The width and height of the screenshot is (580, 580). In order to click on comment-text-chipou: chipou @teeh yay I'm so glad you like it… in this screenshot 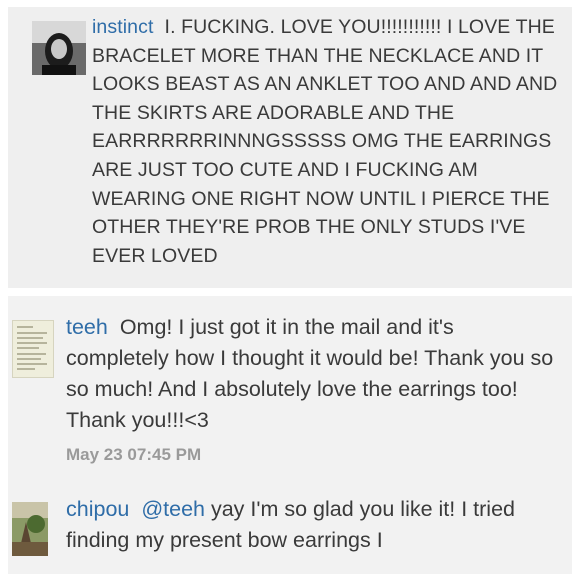, I will do `click(314, 525)`.